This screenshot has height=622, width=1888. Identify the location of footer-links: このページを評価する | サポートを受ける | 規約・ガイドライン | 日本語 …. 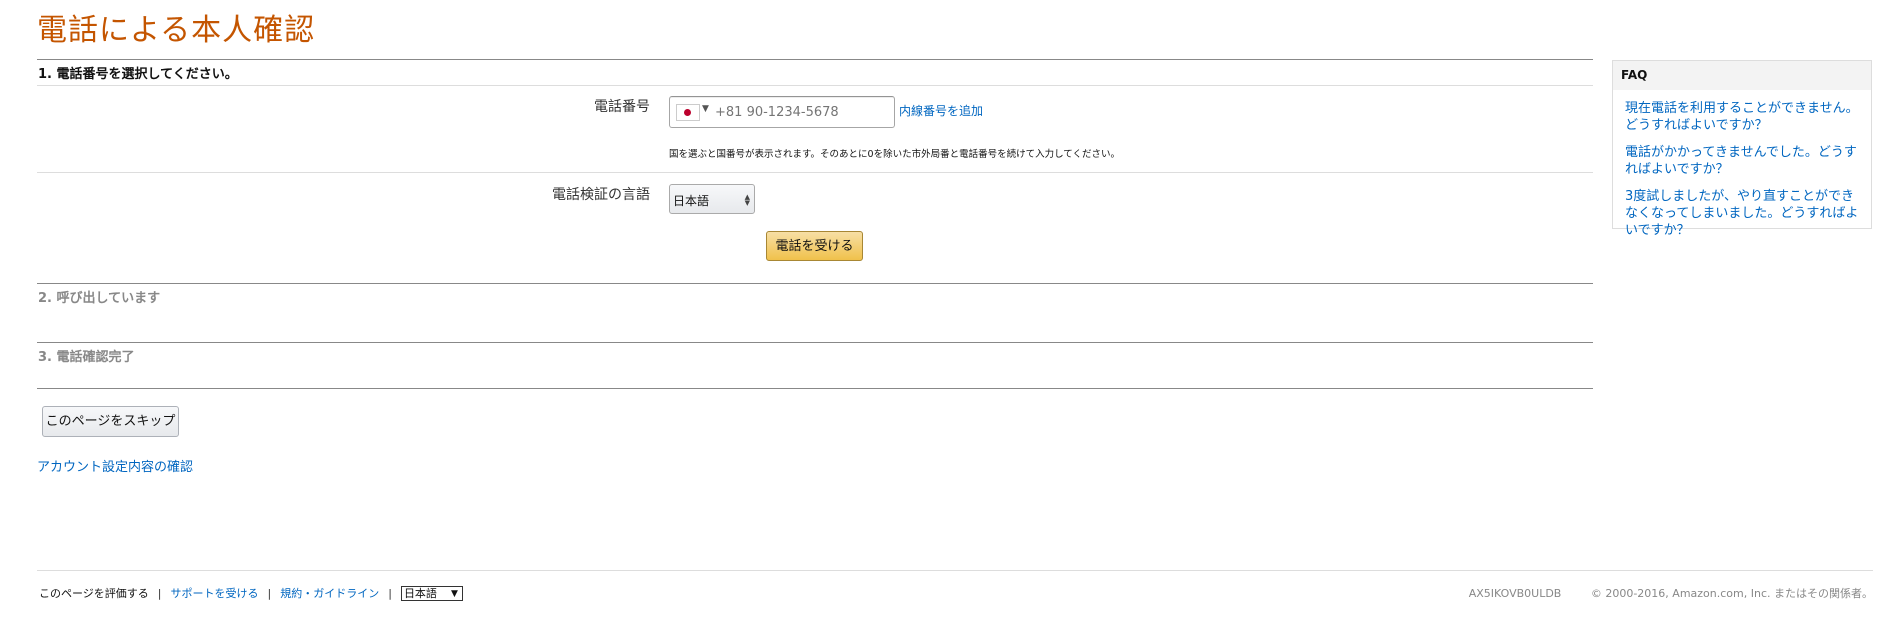
(251, 593).